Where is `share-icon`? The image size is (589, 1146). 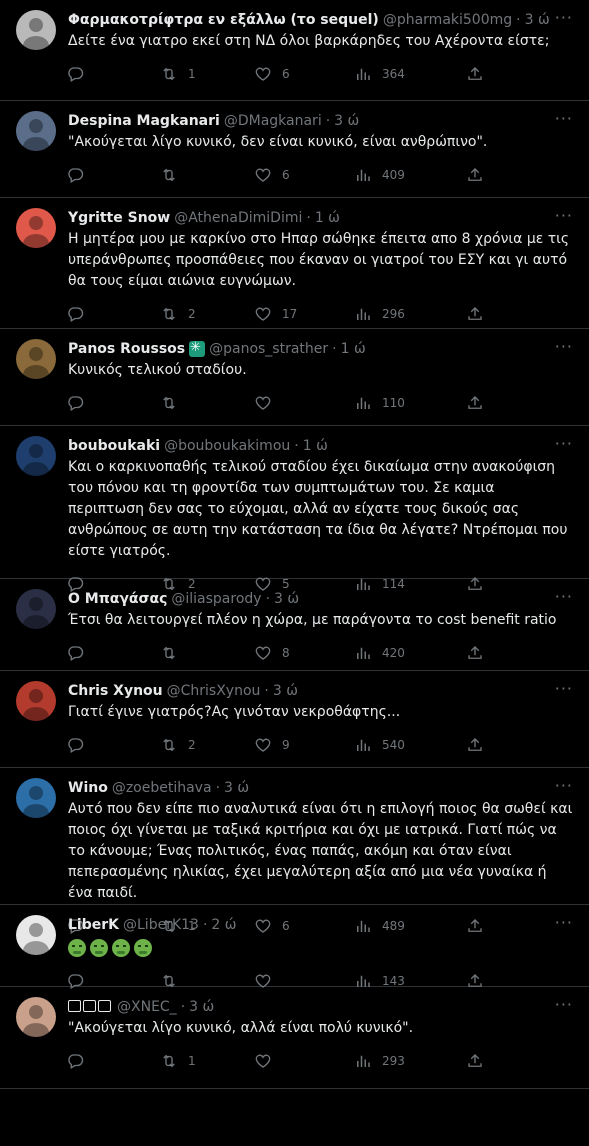
share-icon is located at coordinates (475, 174).